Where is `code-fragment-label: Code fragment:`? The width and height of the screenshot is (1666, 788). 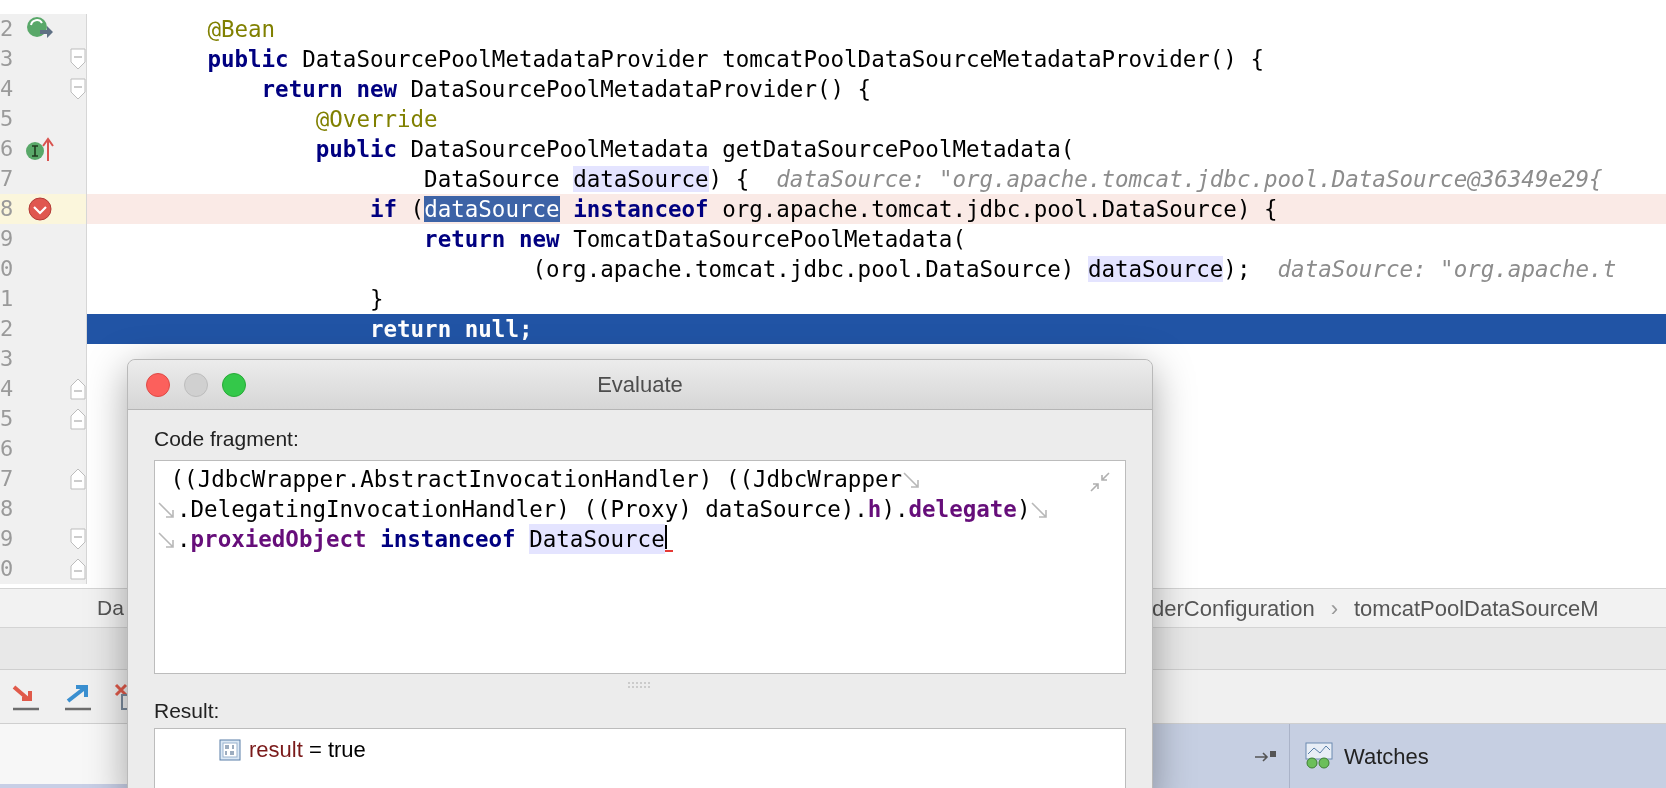 code-fragment-label: Code fragment: is located at coordinates (227, 439).